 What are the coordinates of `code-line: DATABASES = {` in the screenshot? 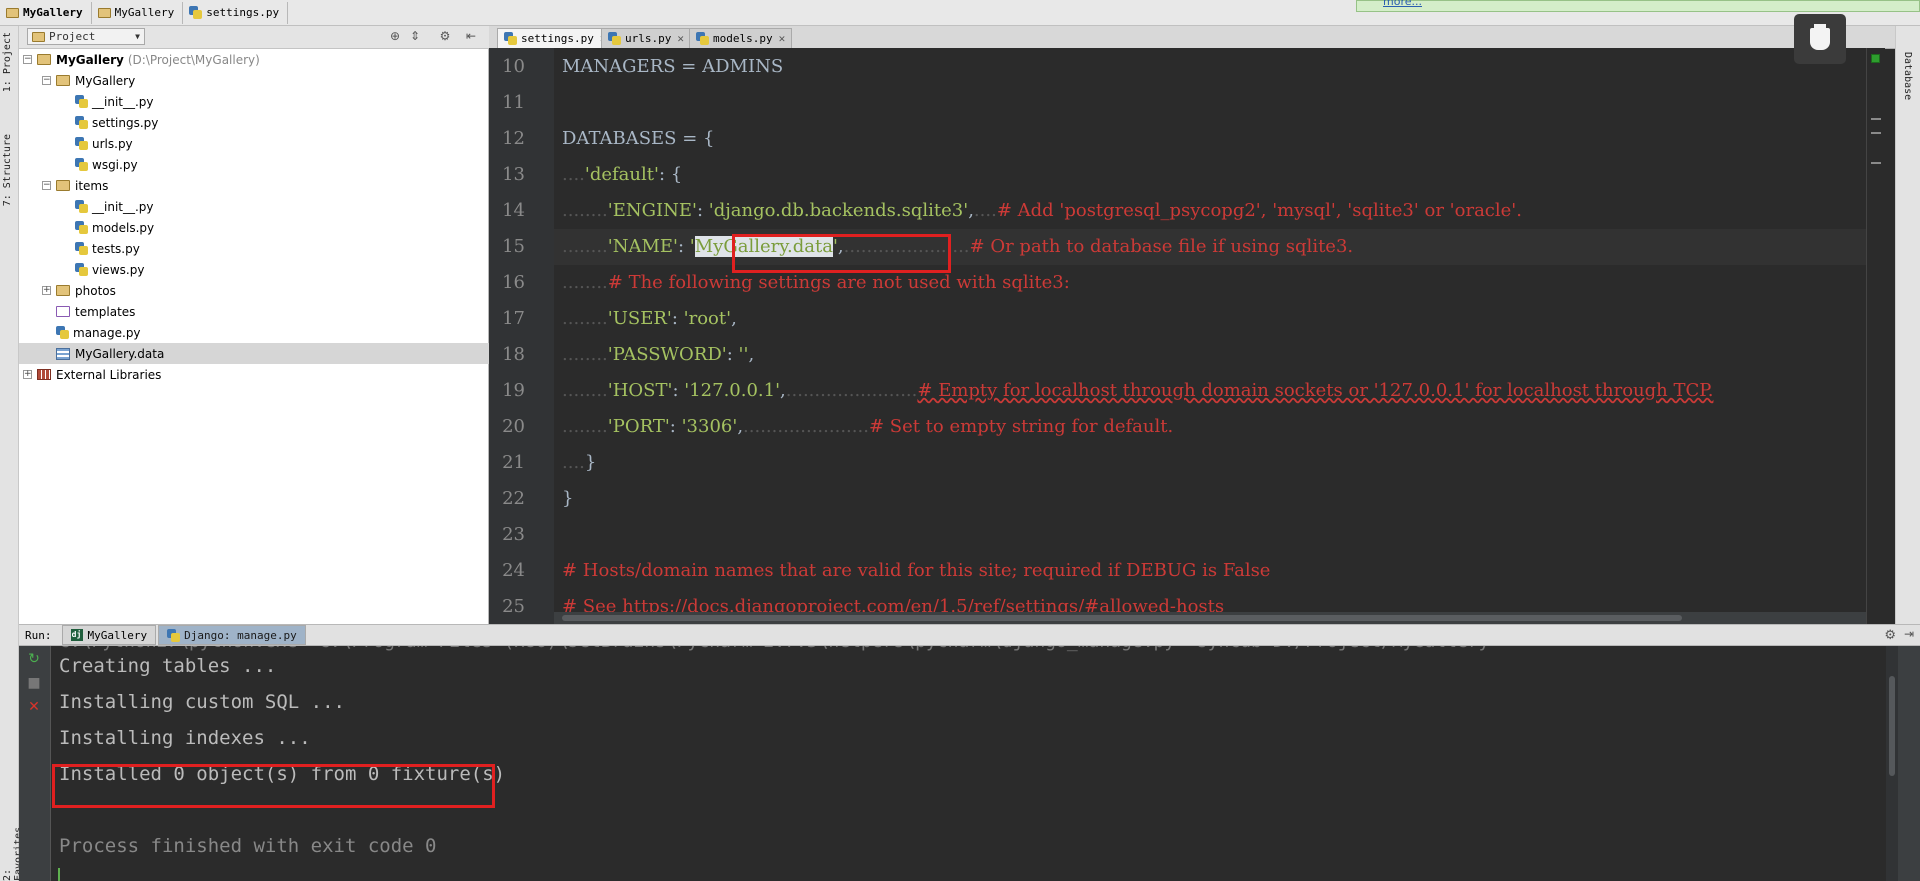 It's located at (1210, 139).